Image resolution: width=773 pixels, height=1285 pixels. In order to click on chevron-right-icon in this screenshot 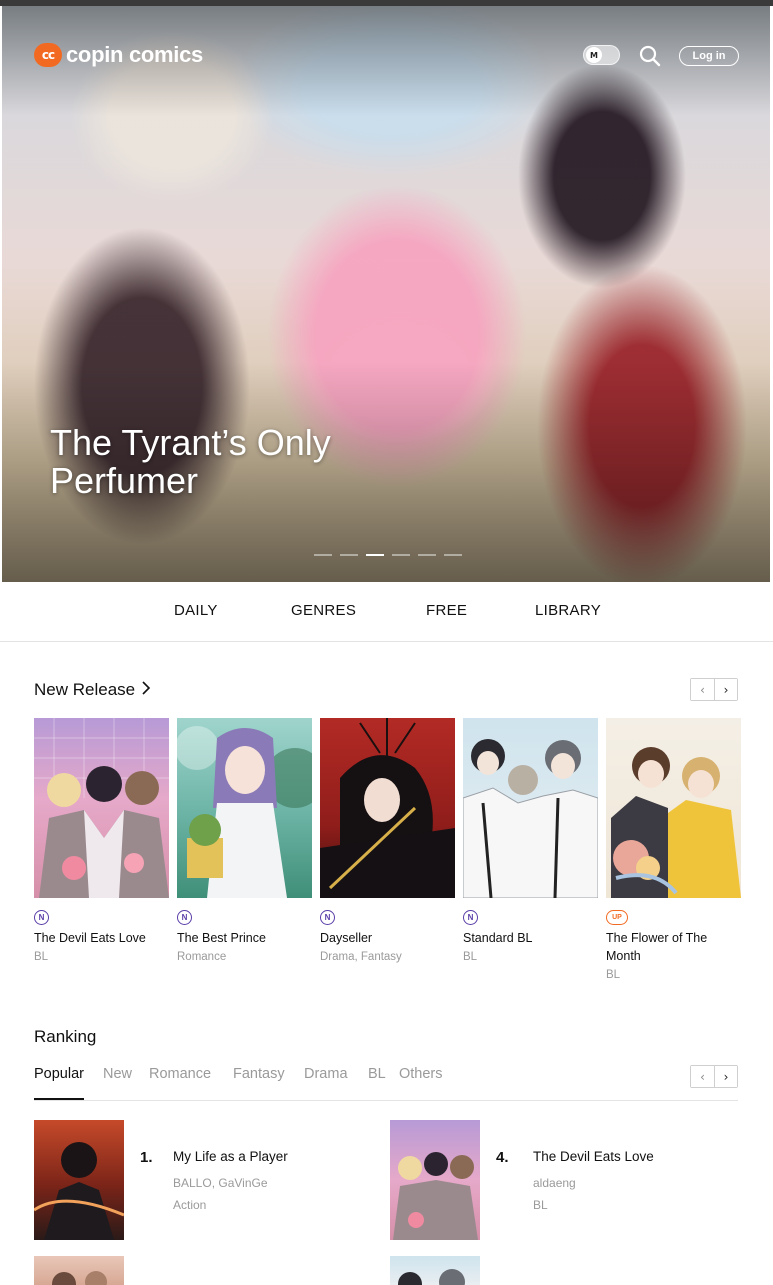, I will do `click(146, 690)`.